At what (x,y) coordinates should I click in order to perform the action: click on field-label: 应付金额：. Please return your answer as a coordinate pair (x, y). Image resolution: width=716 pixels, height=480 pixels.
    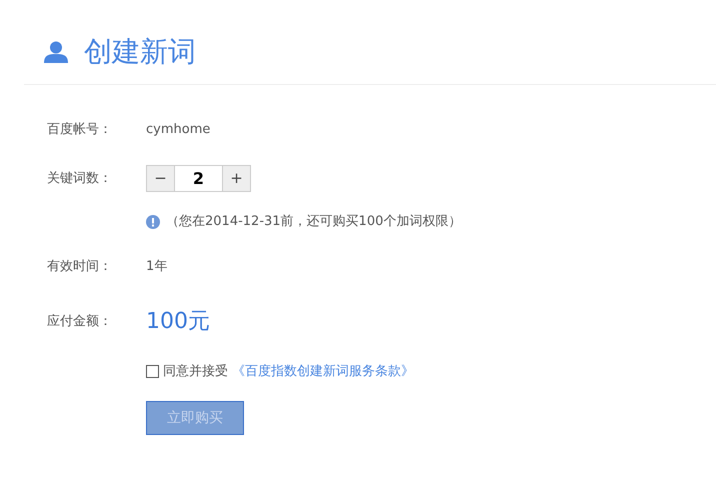
    Looking at the image, I should click on (80, 321).